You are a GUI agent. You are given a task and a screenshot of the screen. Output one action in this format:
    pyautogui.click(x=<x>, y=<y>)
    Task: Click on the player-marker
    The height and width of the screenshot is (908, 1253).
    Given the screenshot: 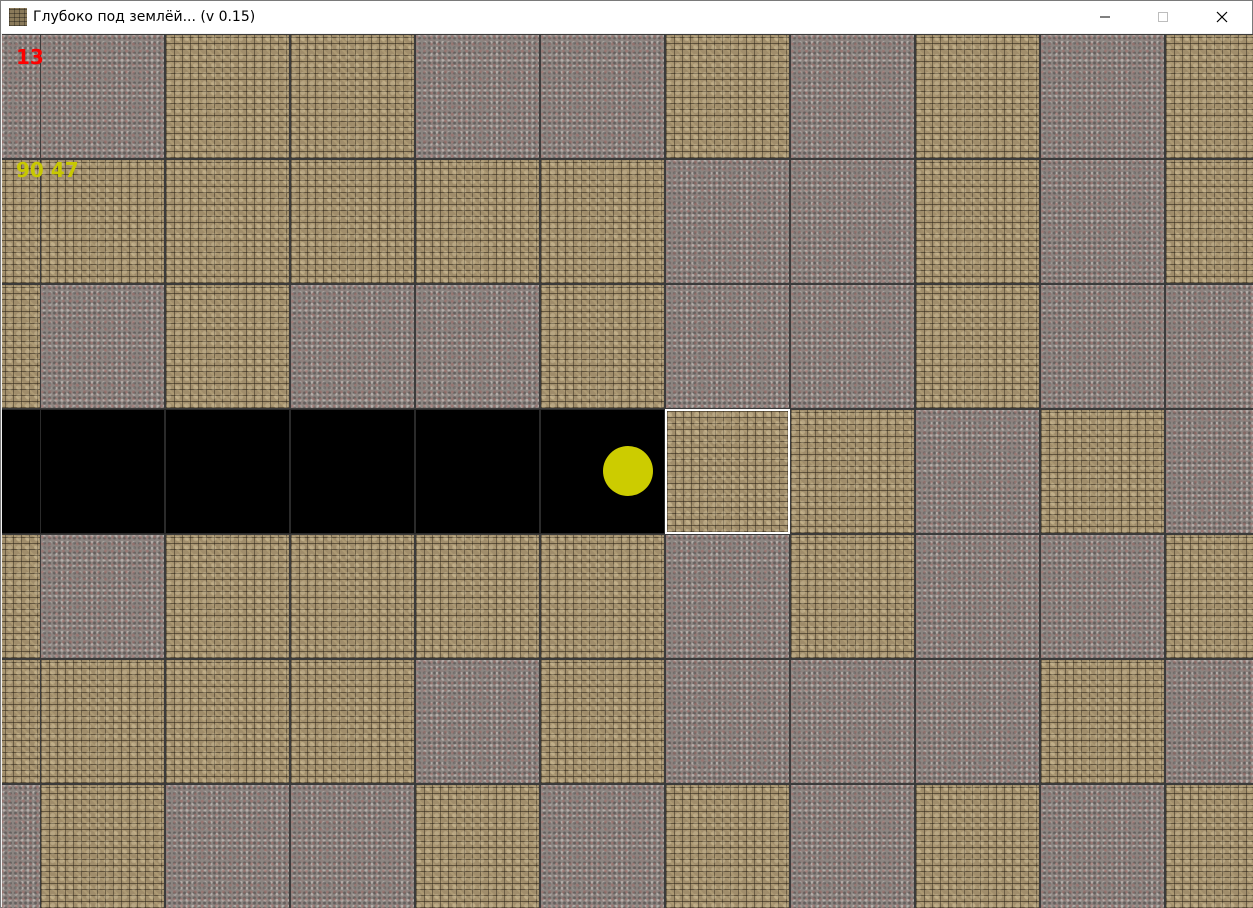 What is the action you would take?
    pyautogui.click(x=628, y=471)
    